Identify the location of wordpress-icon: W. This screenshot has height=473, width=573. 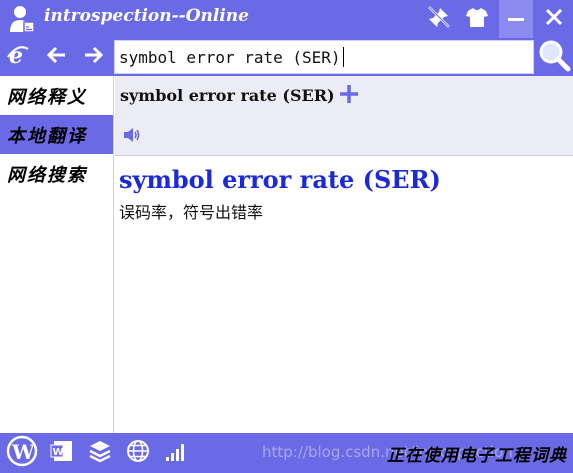
(22, 453).